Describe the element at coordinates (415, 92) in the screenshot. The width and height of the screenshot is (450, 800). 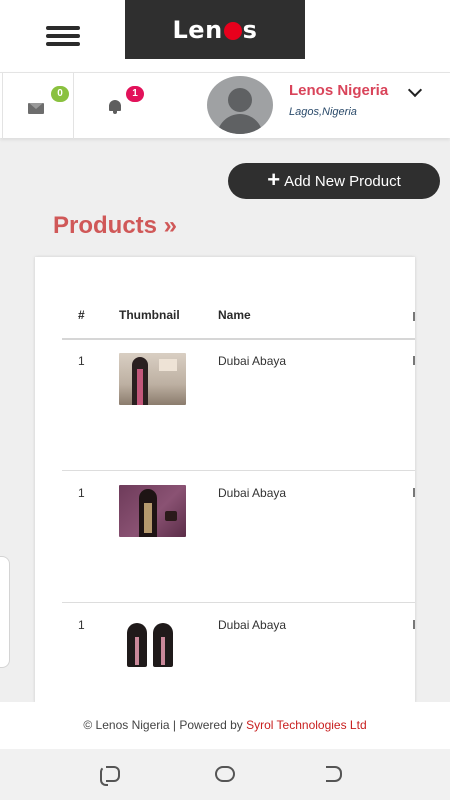
I see `chevron-down-icon` at that location.